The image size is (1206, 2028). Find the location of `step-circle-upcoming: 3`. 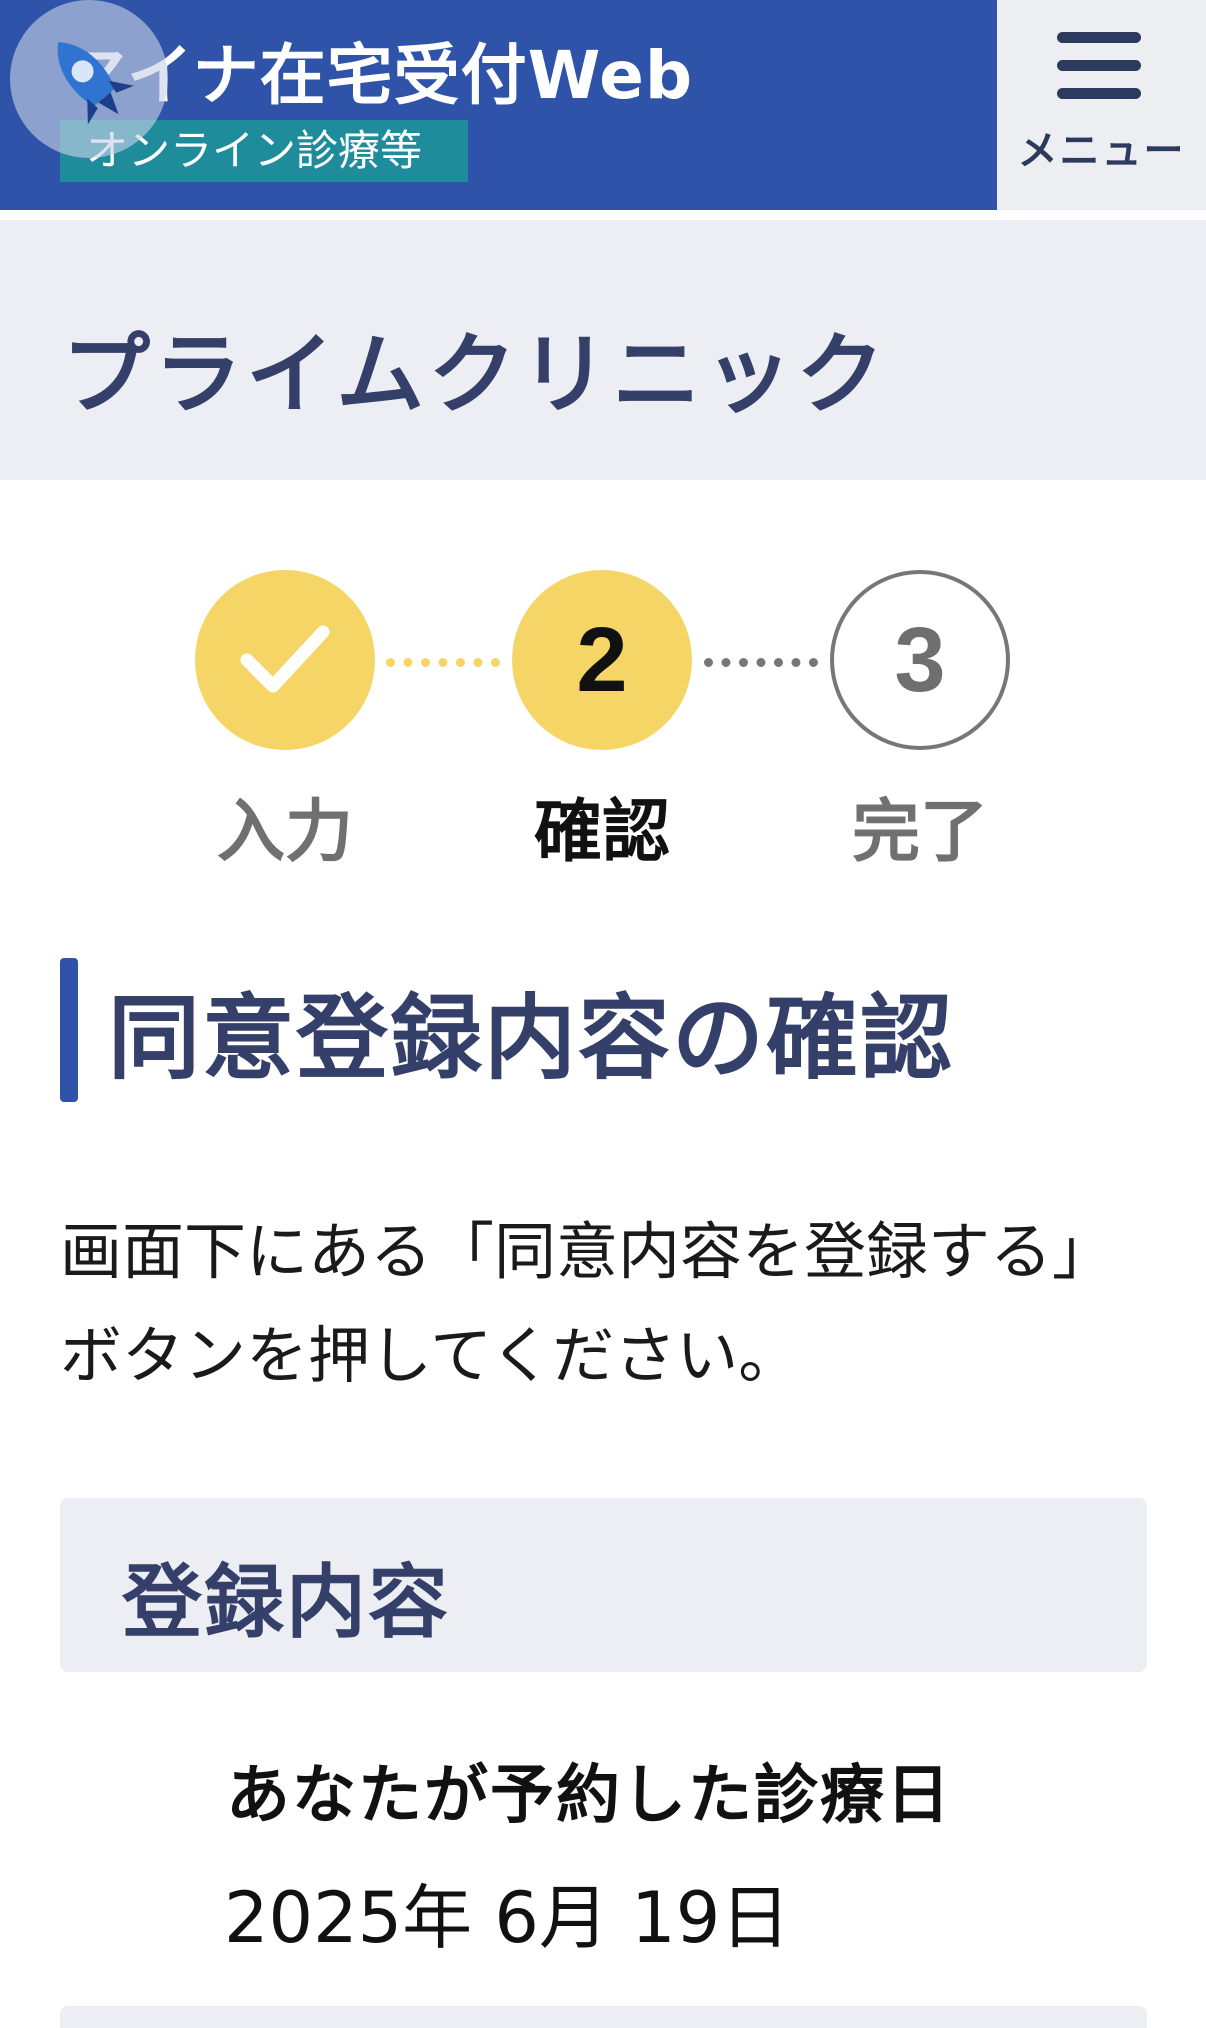

step-circle-upcoming: 3 is located at coordinates (920, 660).